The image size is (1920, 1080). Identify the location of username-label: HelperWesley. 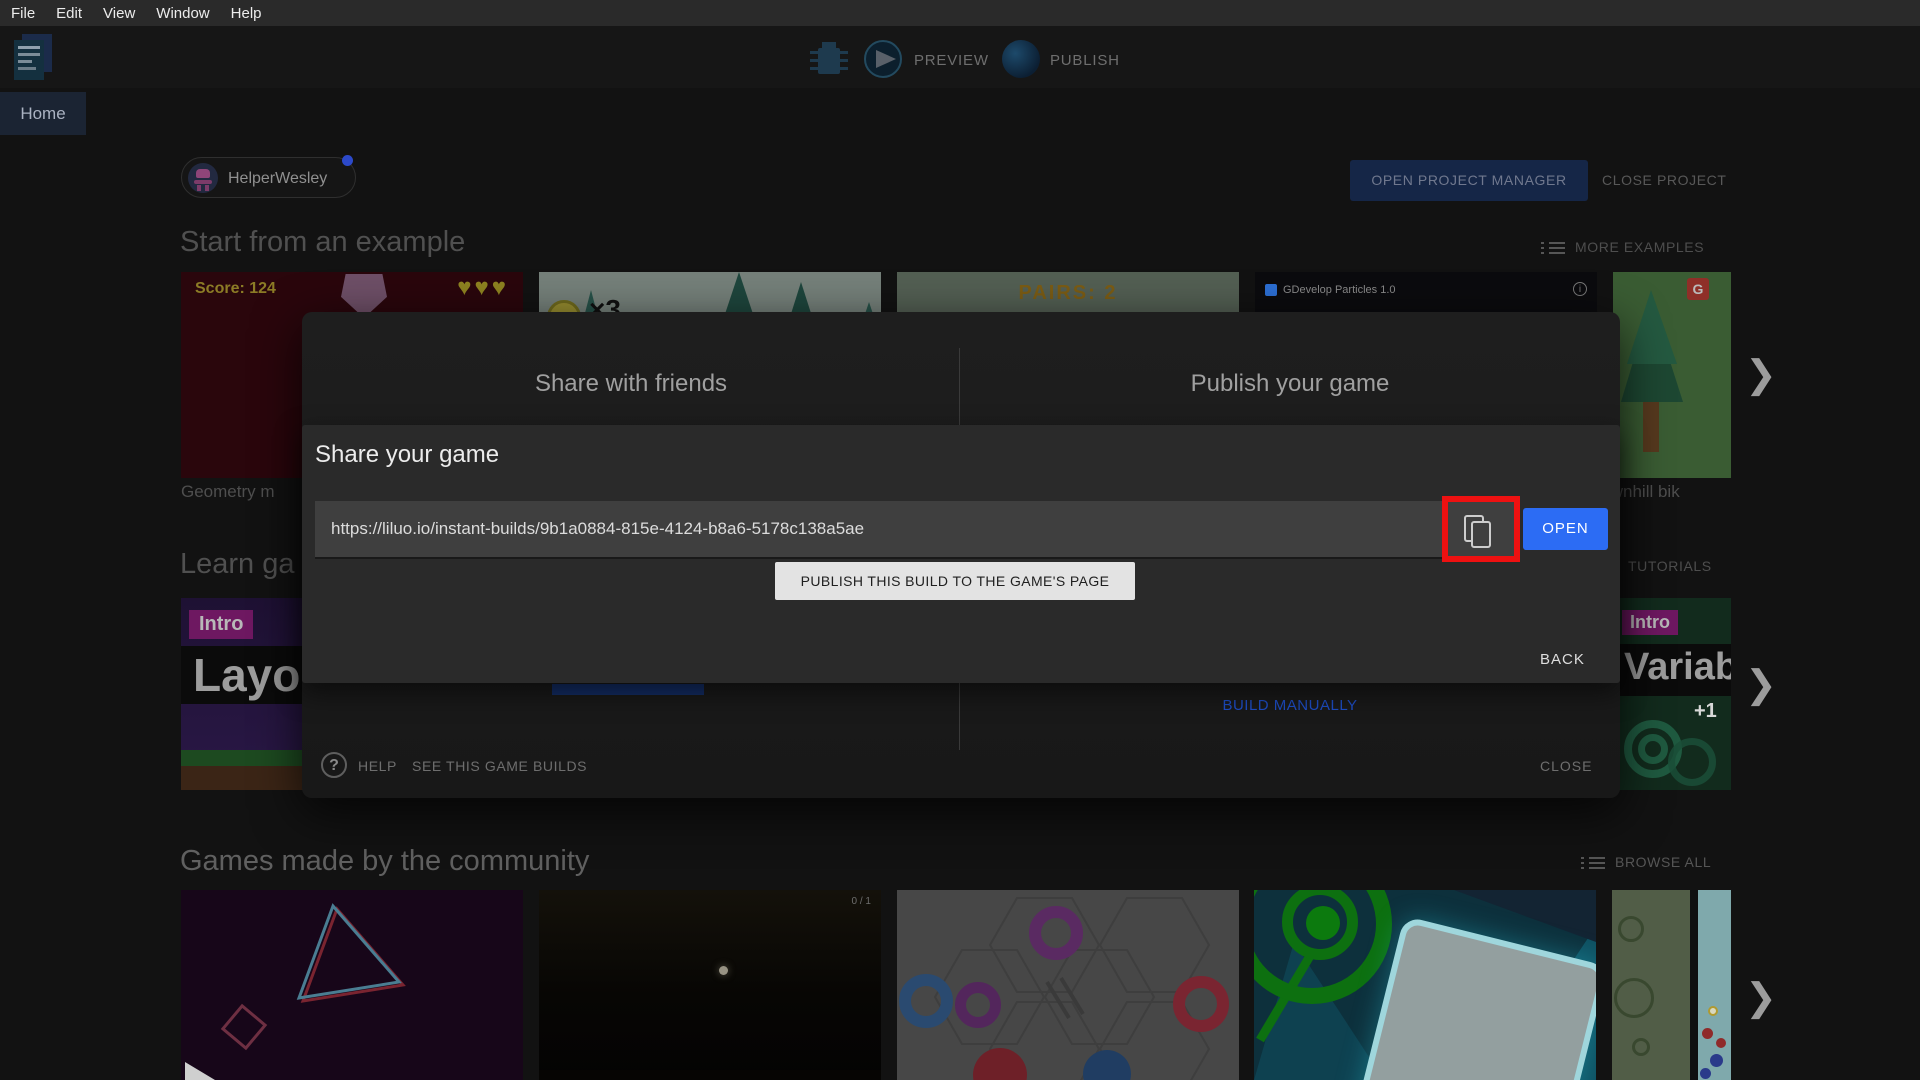
(278, 178).